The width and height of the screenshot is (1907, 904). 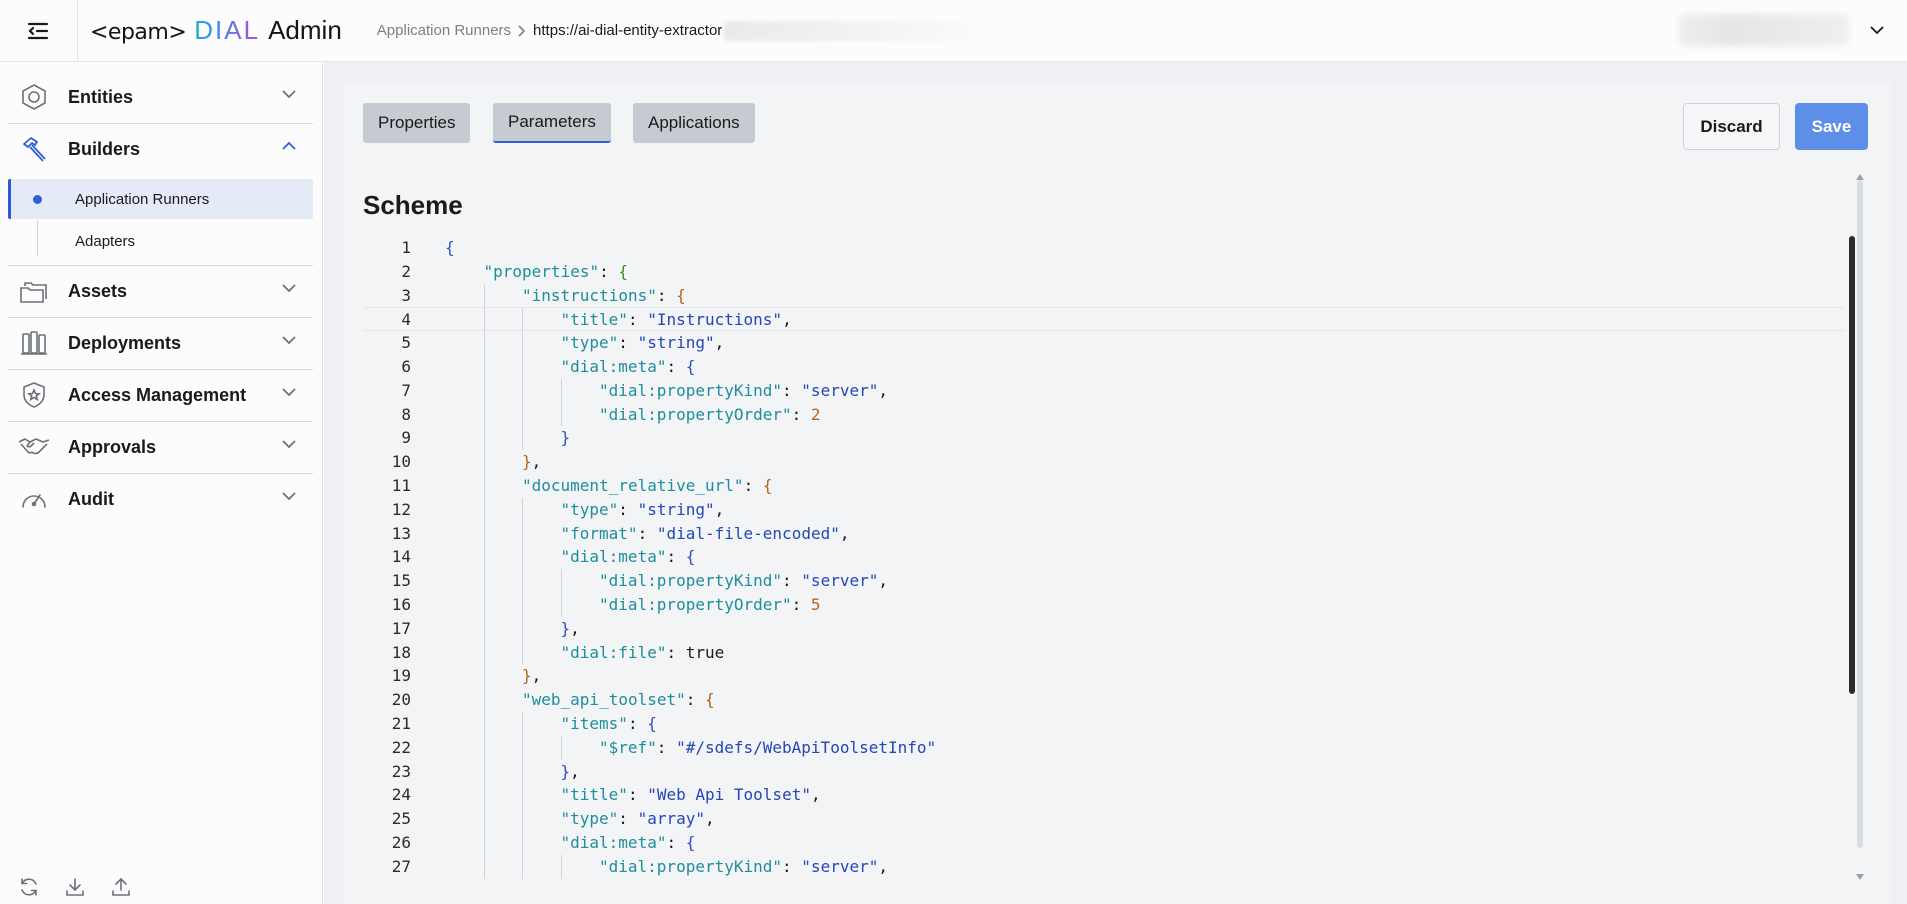 What do you see at coordinates (1104, 604) in the screenshot?
I see `code-line: 16 "dial:propertyOrder": 5` at bounding box center [1104, 604].